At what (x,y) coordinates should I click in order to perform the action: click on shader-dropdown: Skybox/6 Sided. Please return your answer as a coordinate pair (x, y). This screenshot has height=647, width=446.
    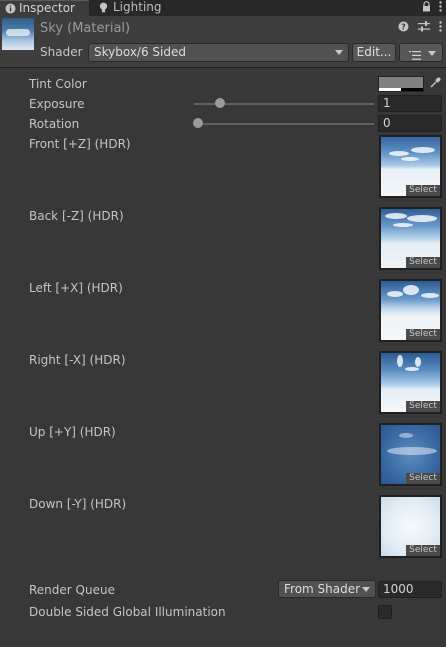
    Looking at the image, I should click on (218, 52).